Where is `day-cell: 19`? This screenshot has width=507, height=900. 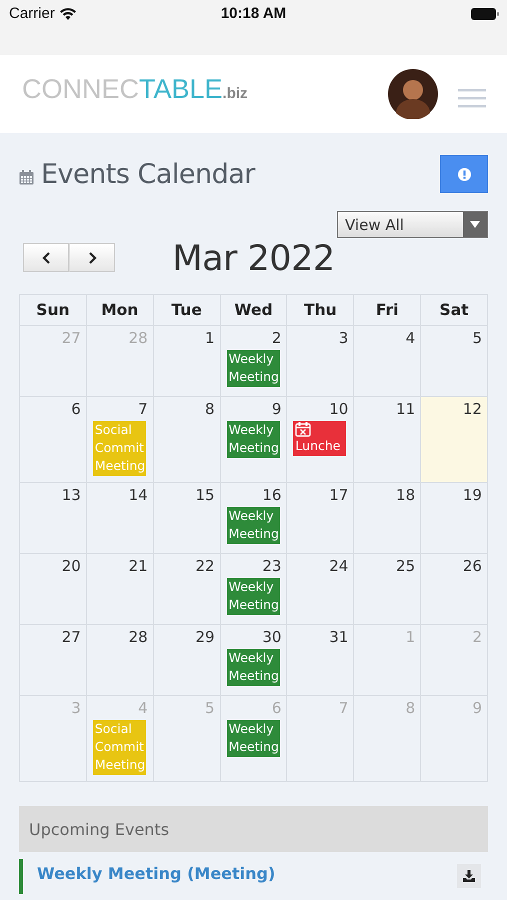 day-cell: 19 is located at coordinates (454, 518).